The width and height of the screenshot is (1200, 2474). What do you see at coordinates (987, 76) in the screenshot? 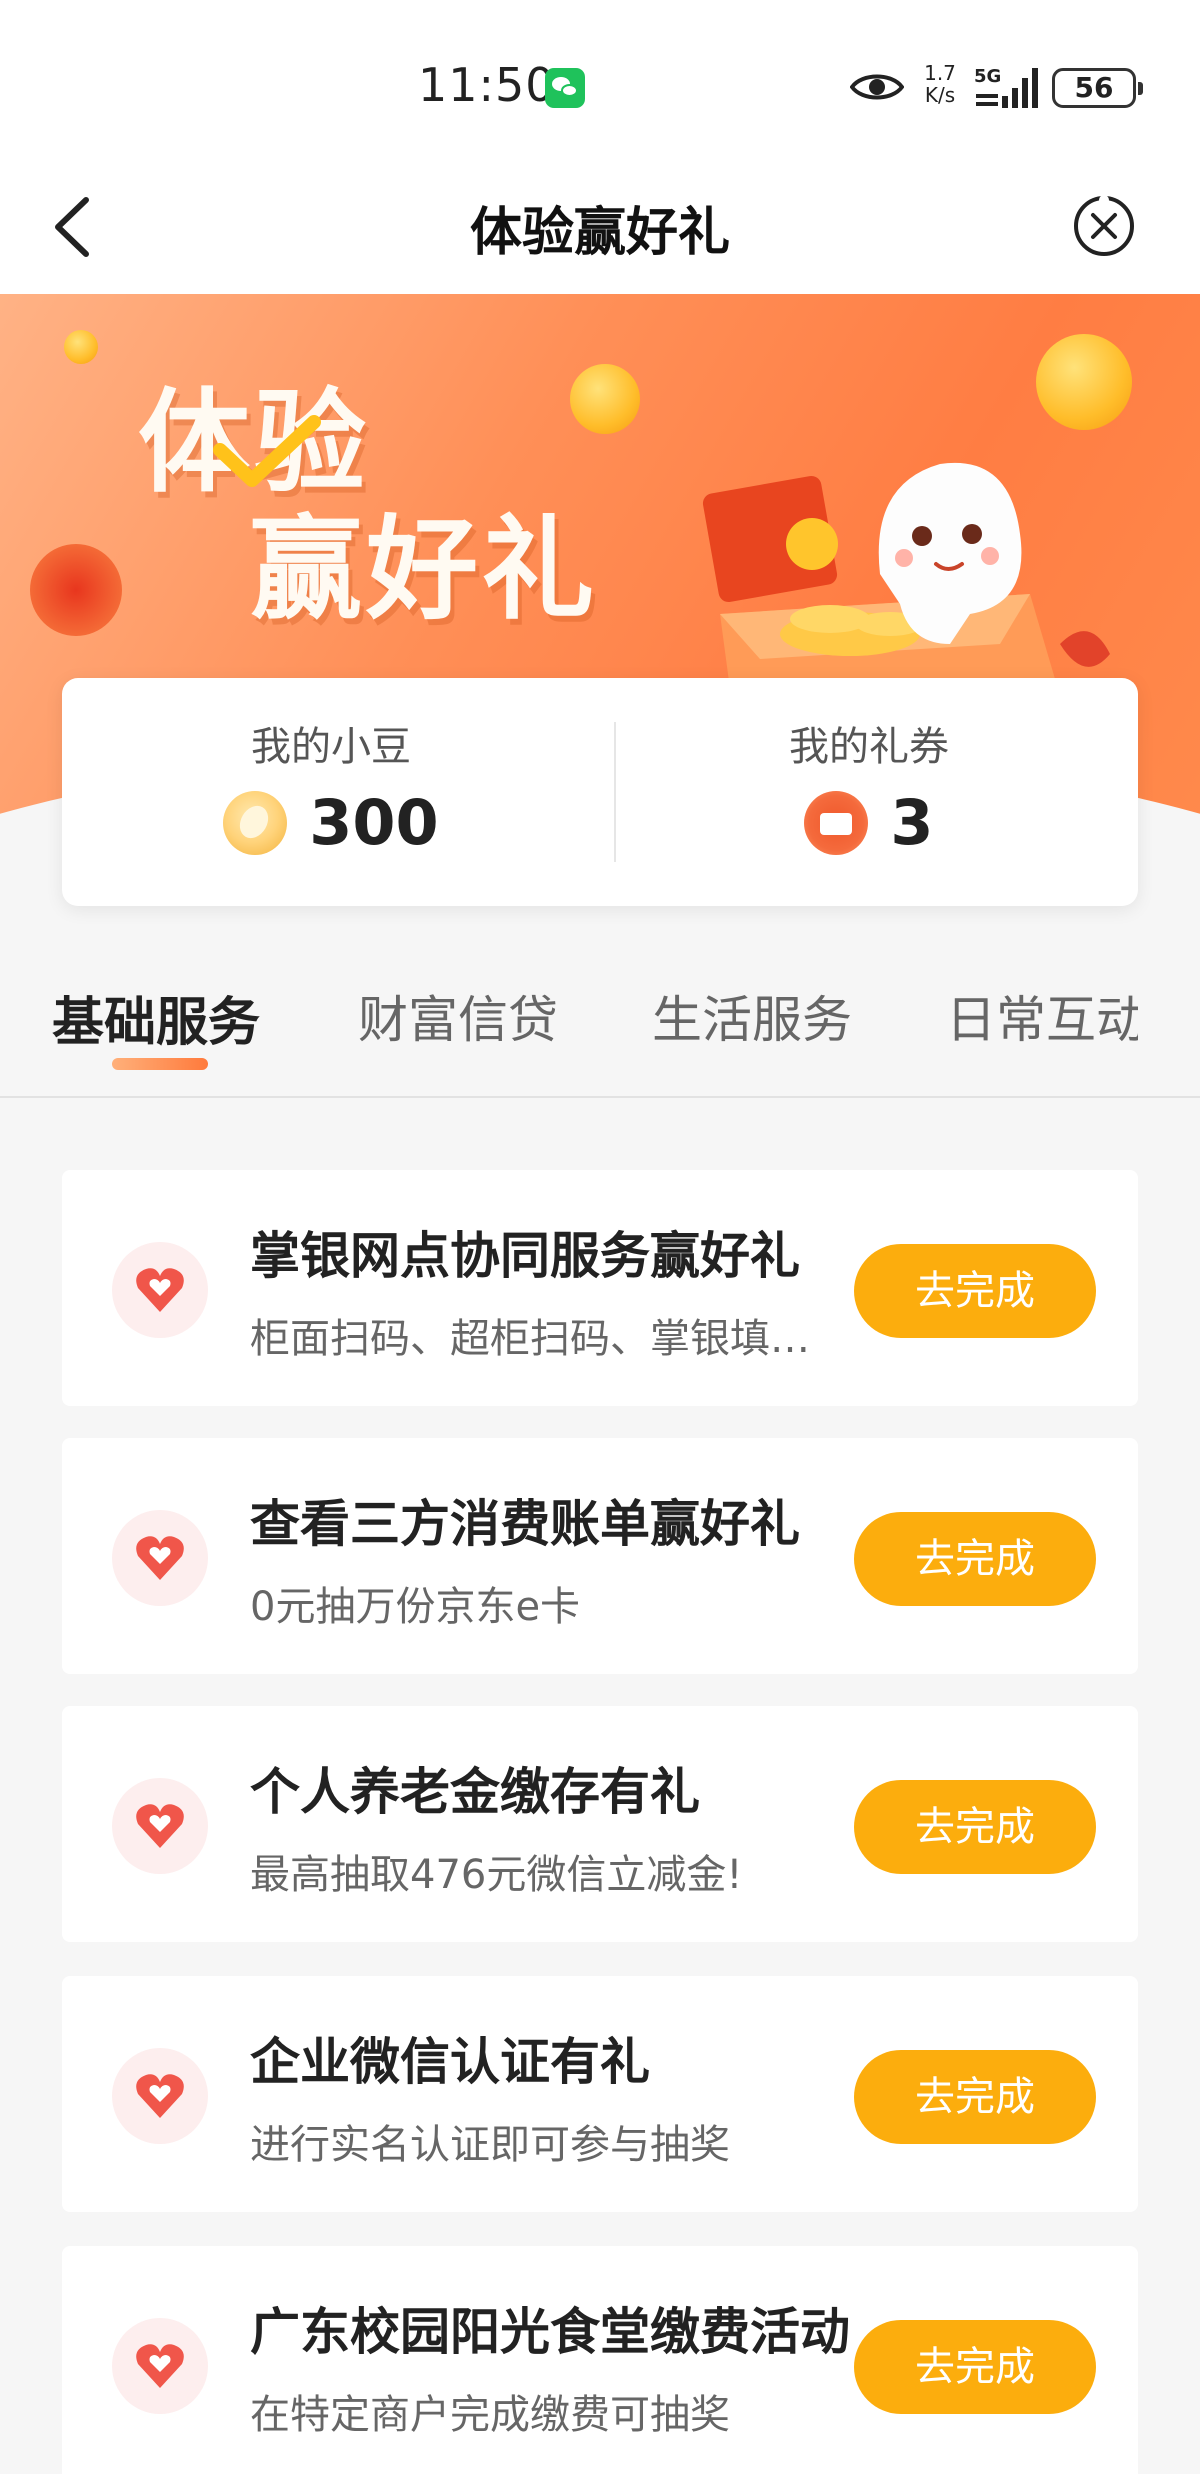
I see `svg-text: 5G` at bounding box center [987, 76].